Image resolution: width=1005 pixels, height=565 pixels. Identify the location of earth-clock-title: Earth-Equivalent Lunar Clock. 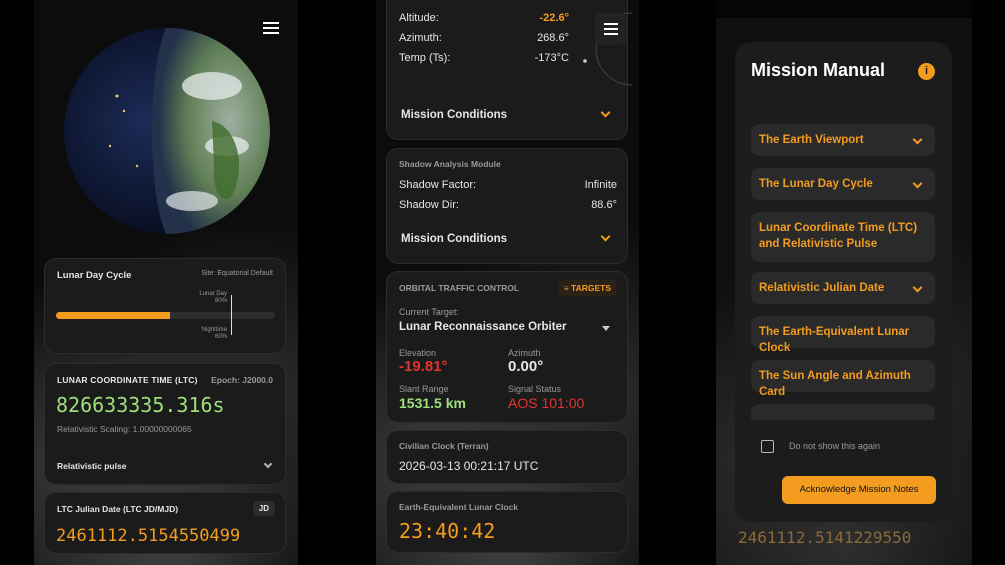
(459, 507).